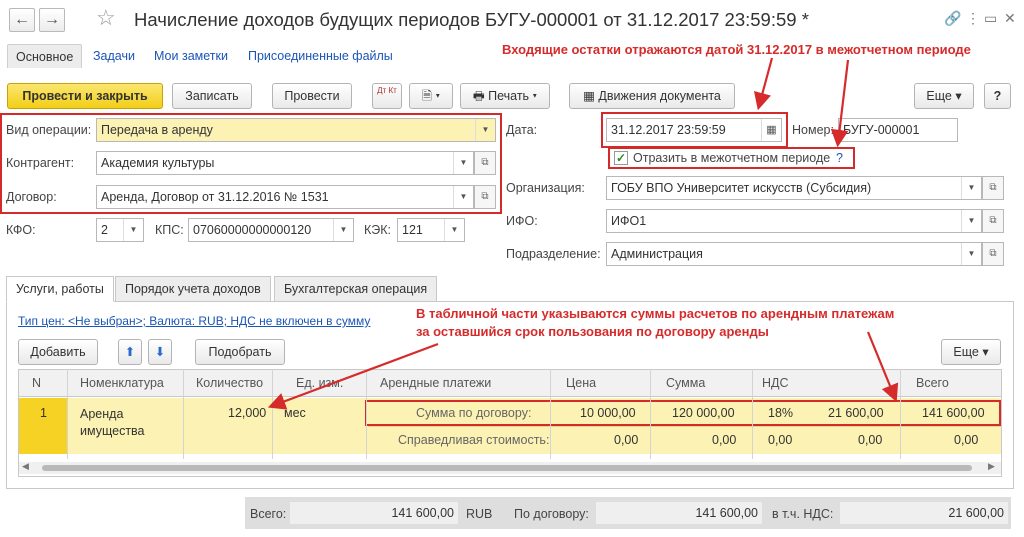 The image size is (1024, 537). What do you see at coordinates (840, 103) in the screenshot?
I see `arrow-to-checkbox` at bounding box center [840, 103].